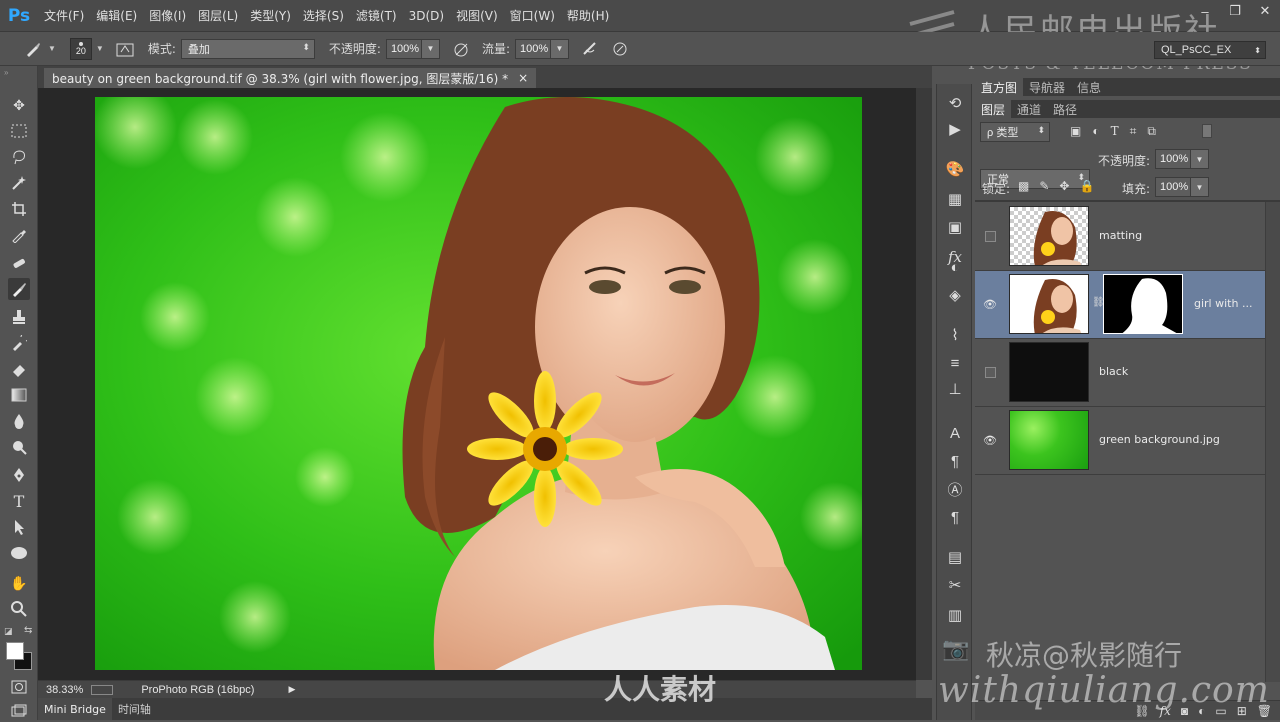 This screenshot has height=722, width=1280. Describe the element at coordinates (1143, 304) in the screenshot. I see `layer-mask-thumbnail` at that location.